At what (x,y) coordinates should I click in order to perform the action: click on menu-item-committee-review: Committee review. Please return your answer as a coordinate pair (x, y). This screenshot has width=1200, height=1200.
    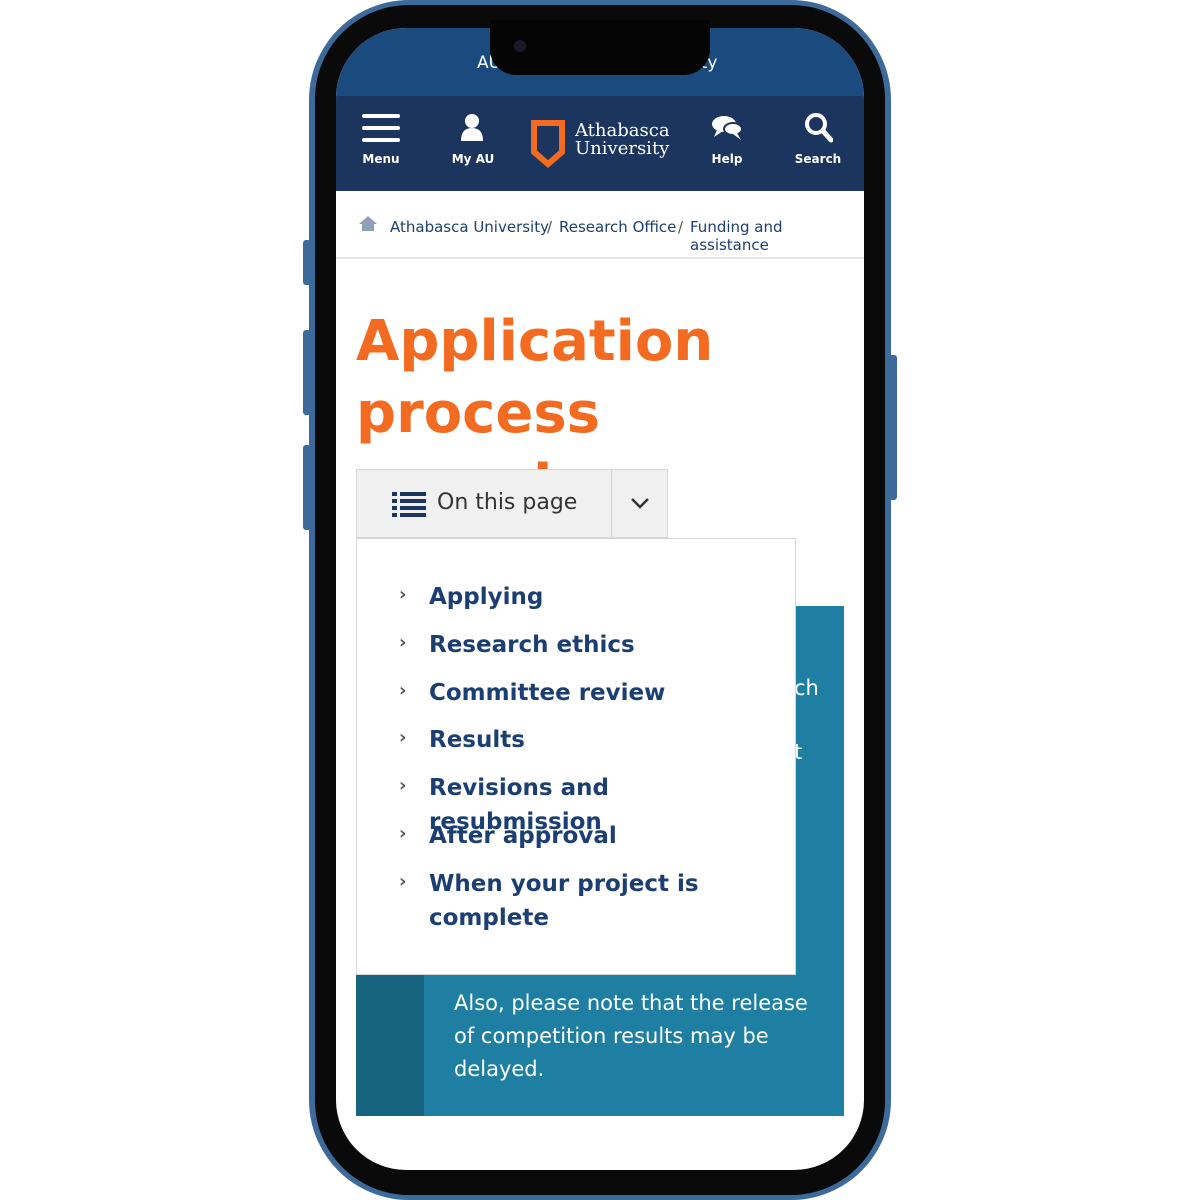
    Looking at the image, I should click on (599, 693).